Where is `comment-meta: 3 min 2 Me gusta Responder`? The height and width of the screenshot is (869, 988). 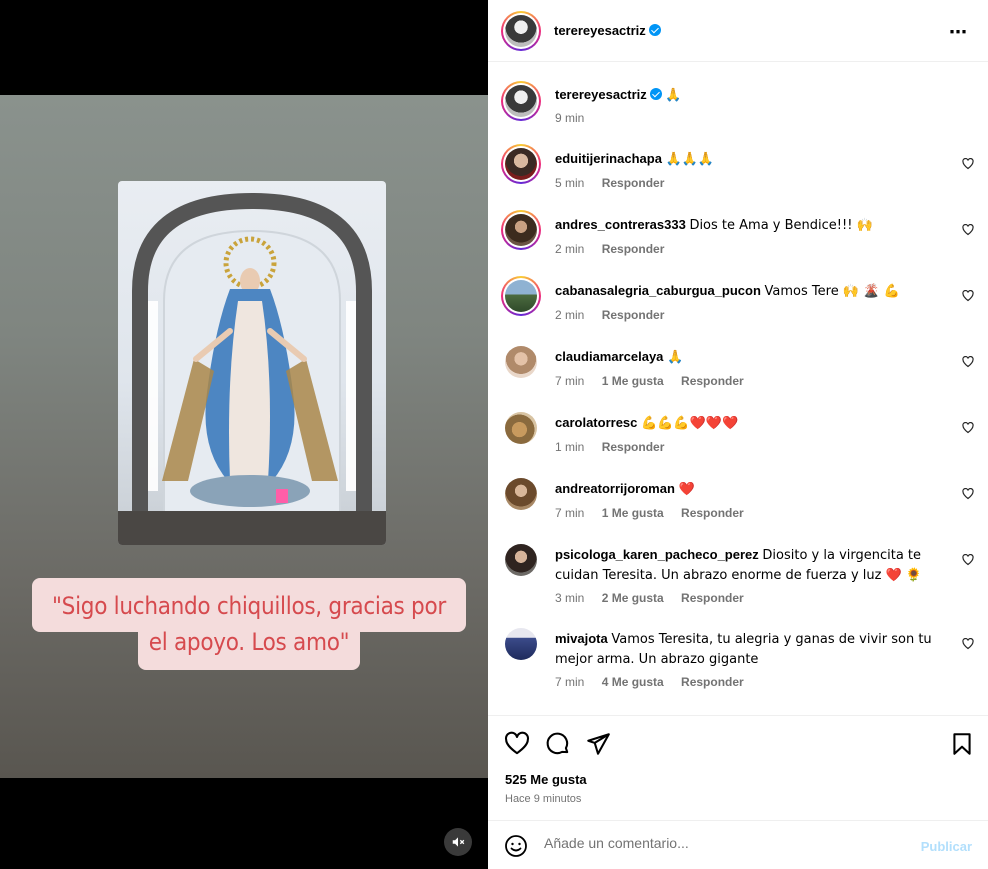 comment-meta: 3 min 2 Me gusta Responder is located at coordinates (656, 598).